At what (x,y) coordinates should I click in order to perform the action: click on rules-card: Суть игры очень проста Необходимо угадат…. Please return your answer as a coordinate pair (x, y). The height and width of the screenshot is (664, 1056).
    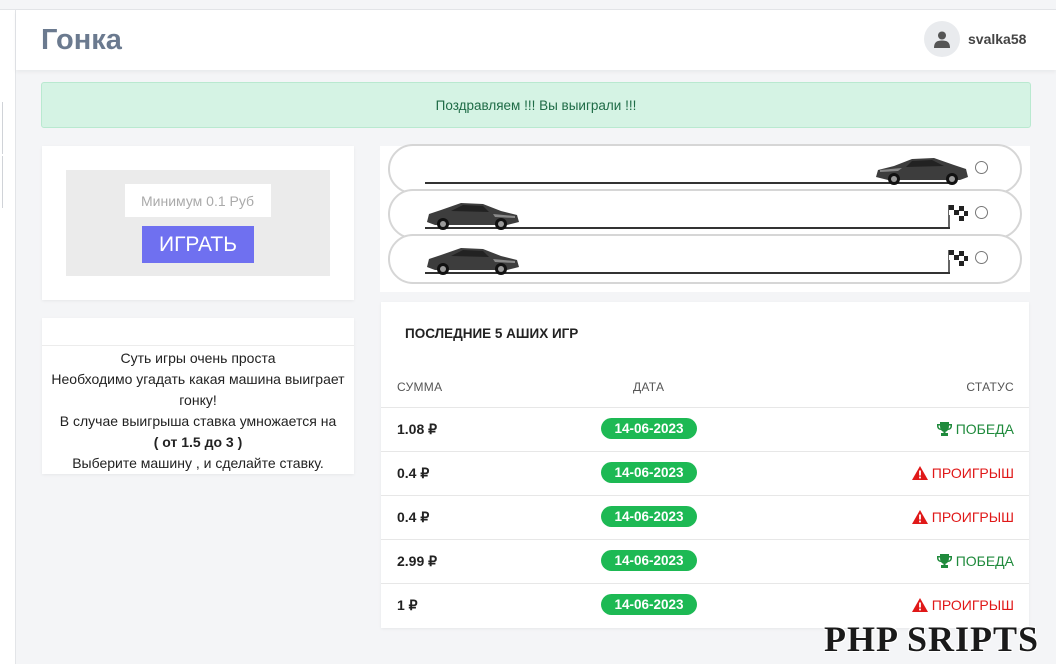
    Looking at the image, I should click on (198, 396).